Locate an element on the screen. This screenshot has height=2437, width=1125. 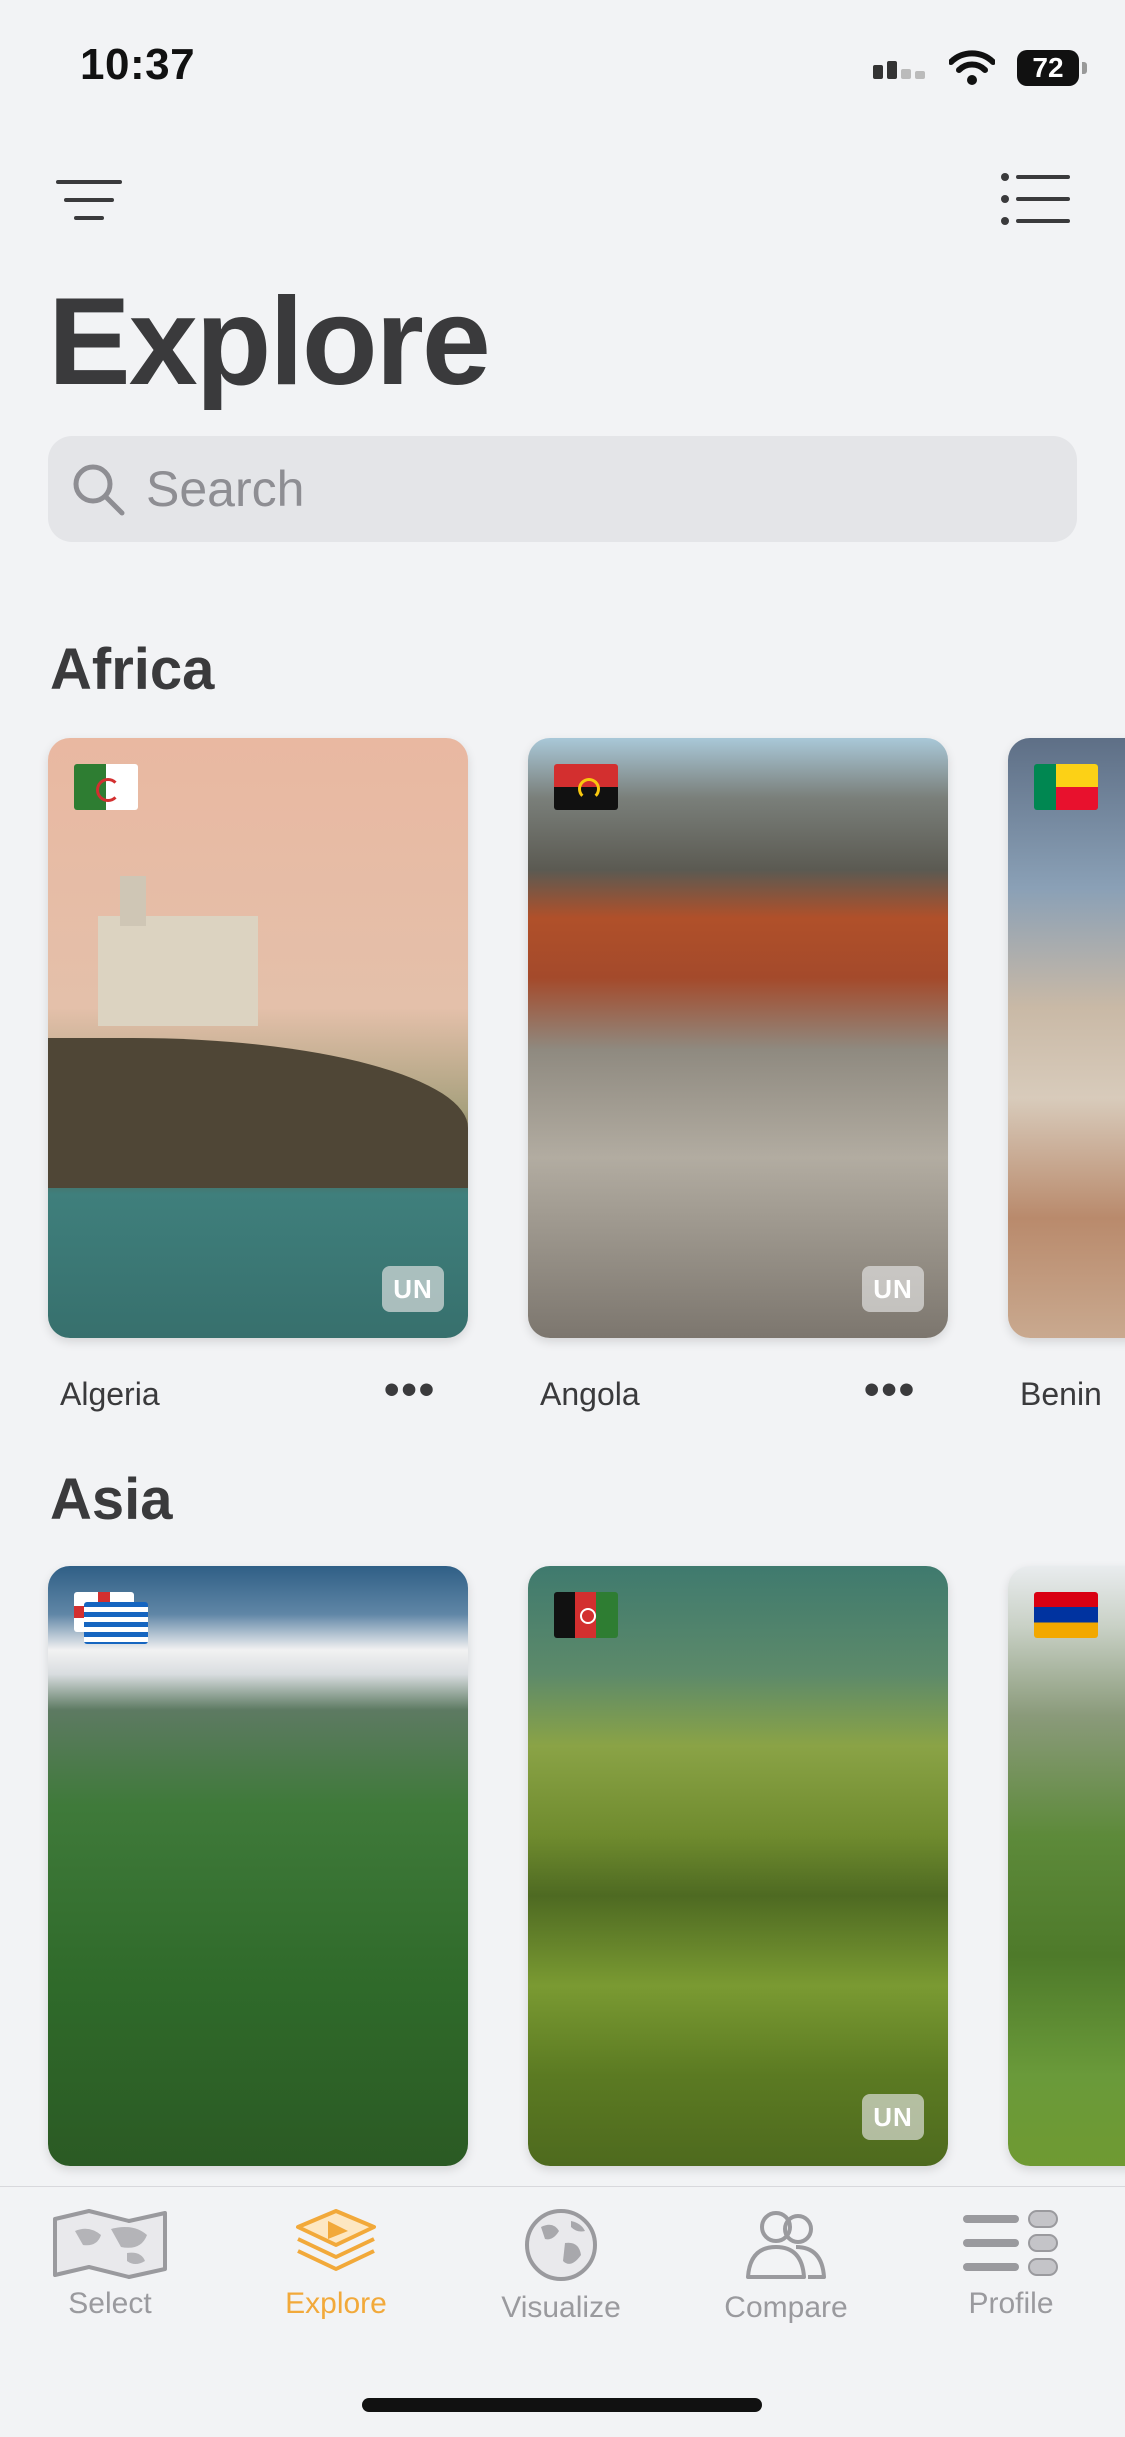
tab-compare: Compare is located at coordinates (786, 2266).